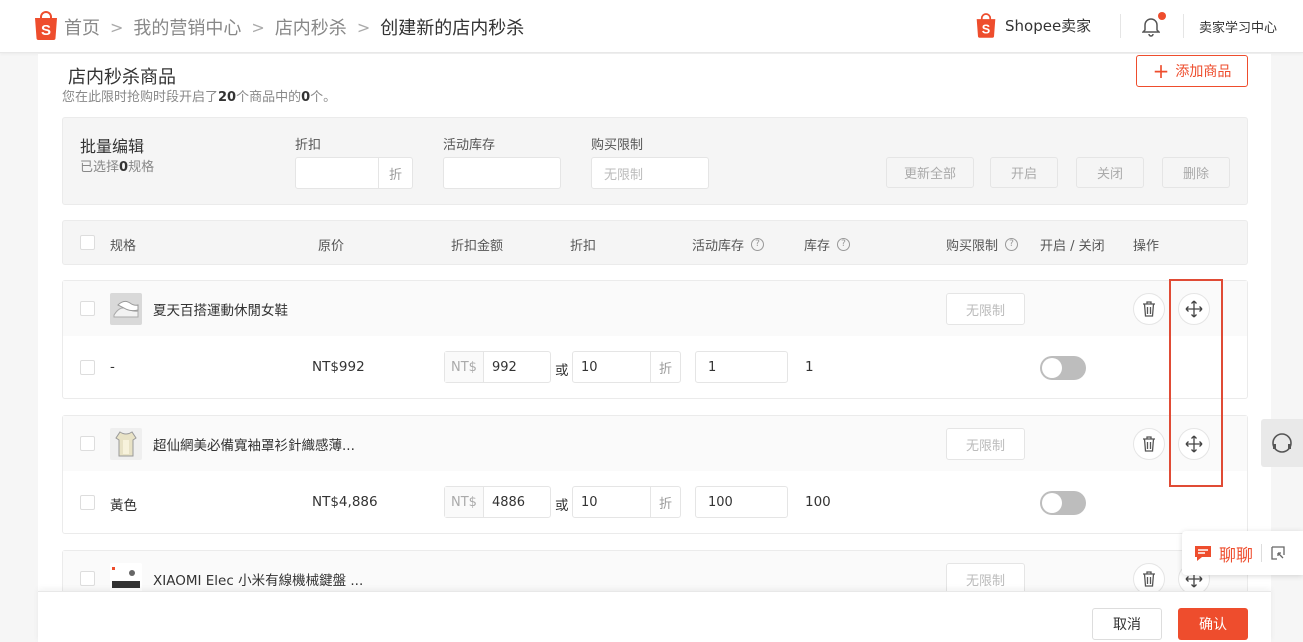 Image resolution: width=1303 pixels, height=642 pixels. I want to click on plus-icon: +, so click(1161, 71).